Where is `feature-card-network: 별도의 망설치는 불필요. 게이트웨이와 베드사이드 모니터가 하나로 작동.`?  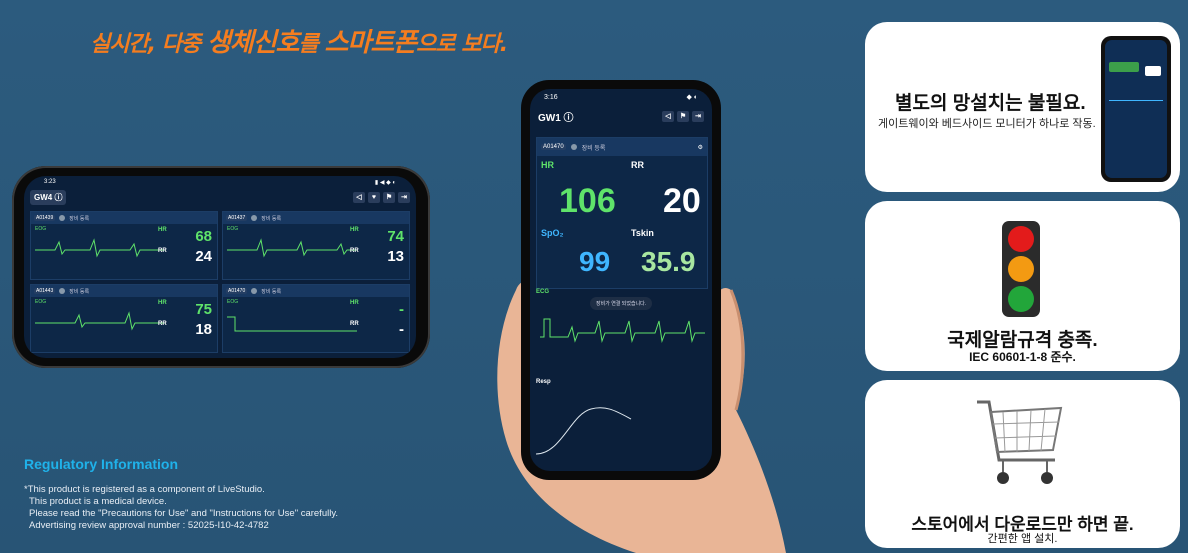
feature-card-network: 별도의 망설치는 불필요. 게이트웨이와 베드사이드 모니터가 하나로 작동. is located at coordinates (1022, 107).